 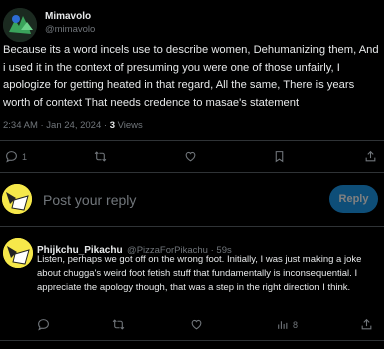 I want to click on retweet-action, so click(x=100, y=156).